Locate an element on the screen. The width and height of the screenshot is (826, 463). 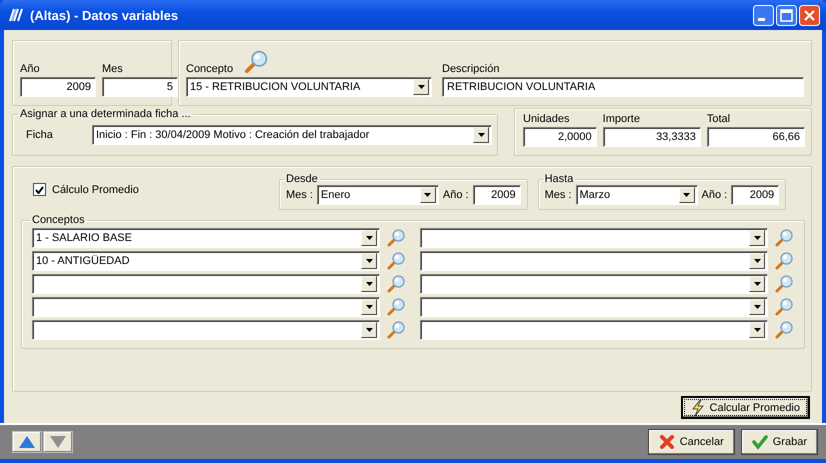
field-label: Concepto is located at coordinates (210, 69).